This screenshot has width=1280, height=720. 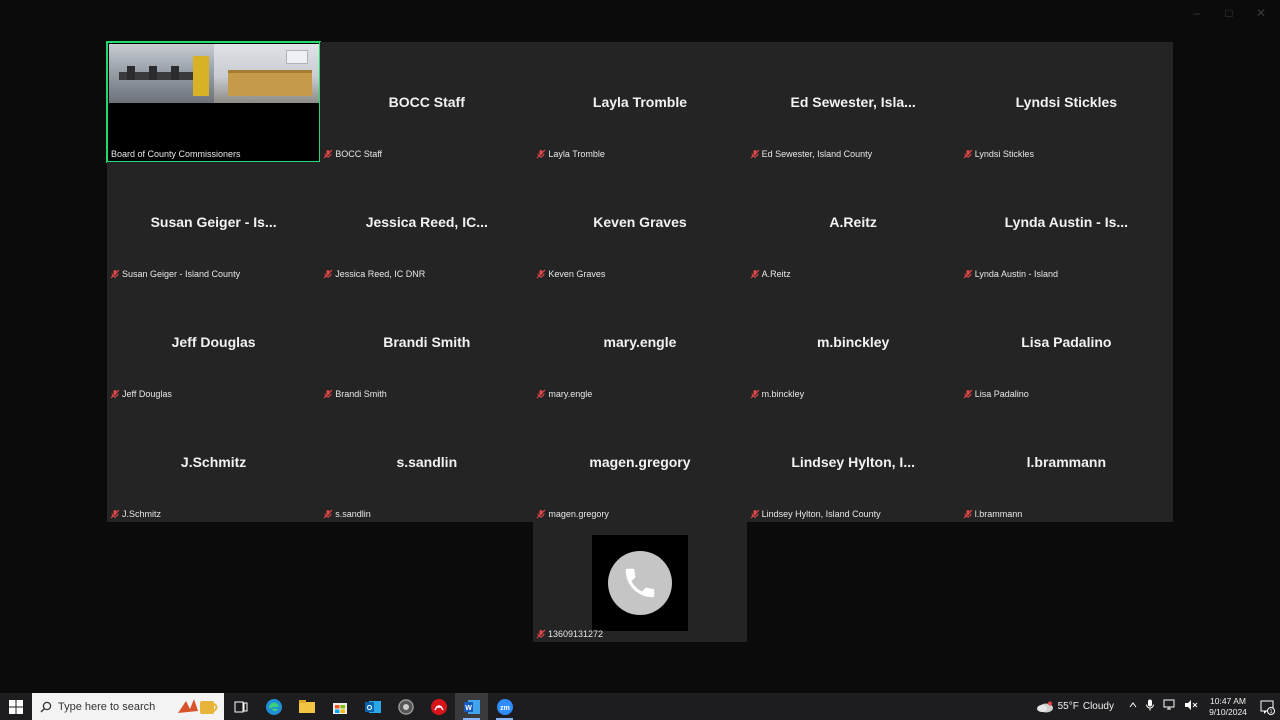 I want to click on notification-icon: 1, so click(x=1267, y=707).